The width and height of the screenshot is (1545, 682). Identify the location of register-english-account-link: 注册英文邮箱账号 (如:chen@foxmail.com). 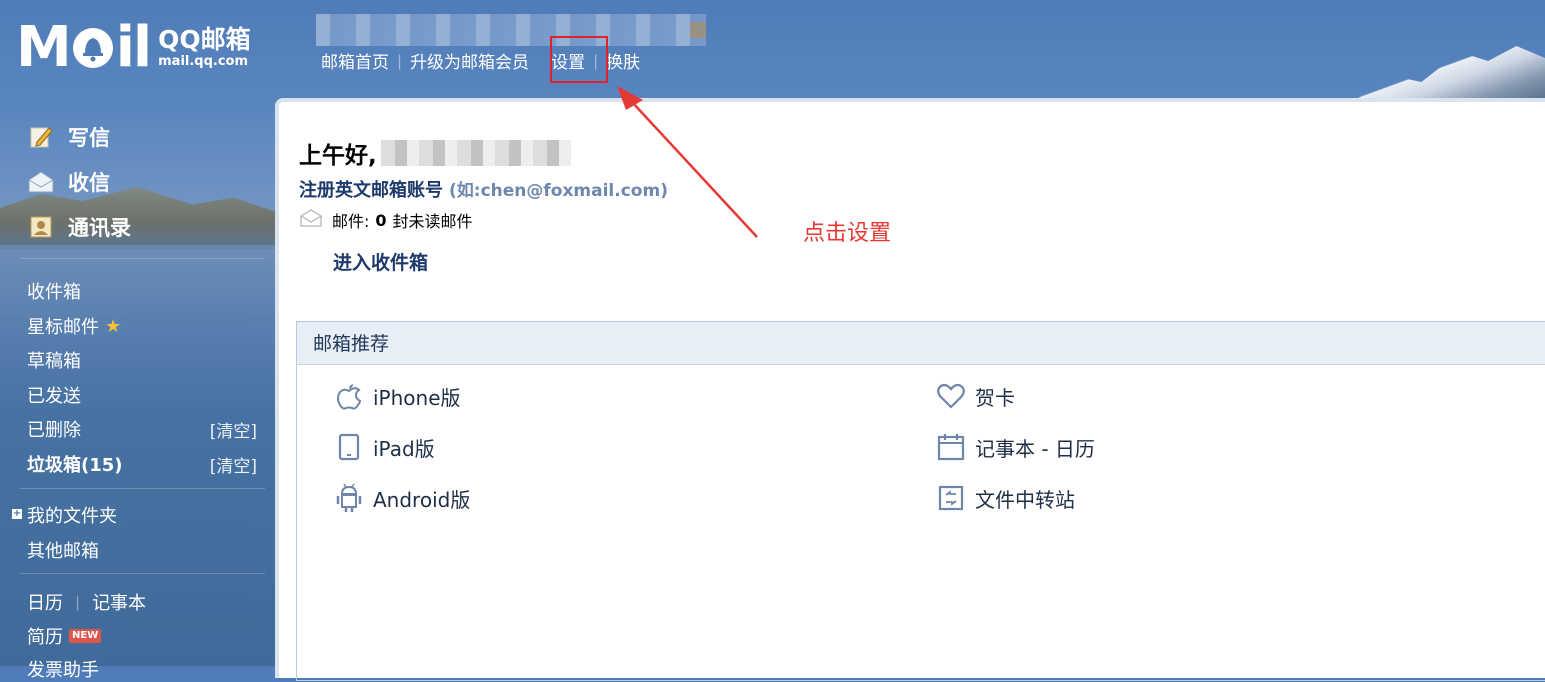
(483, 189).